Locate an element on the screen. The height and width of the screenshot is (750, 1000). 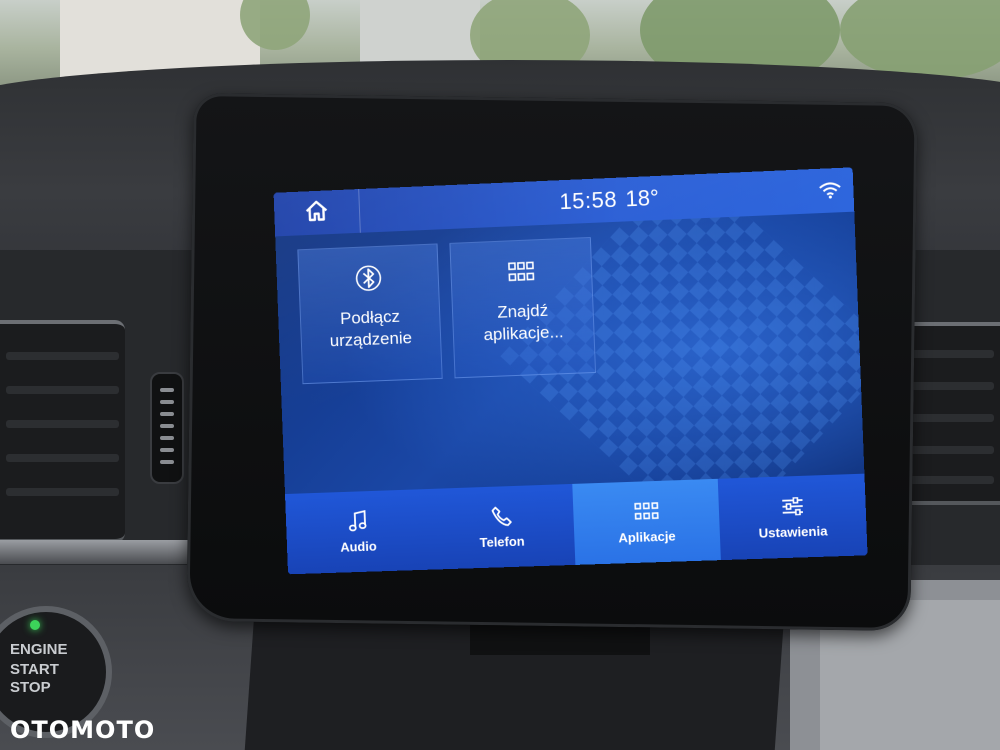
home-icon is located at coordinates (316, 213).